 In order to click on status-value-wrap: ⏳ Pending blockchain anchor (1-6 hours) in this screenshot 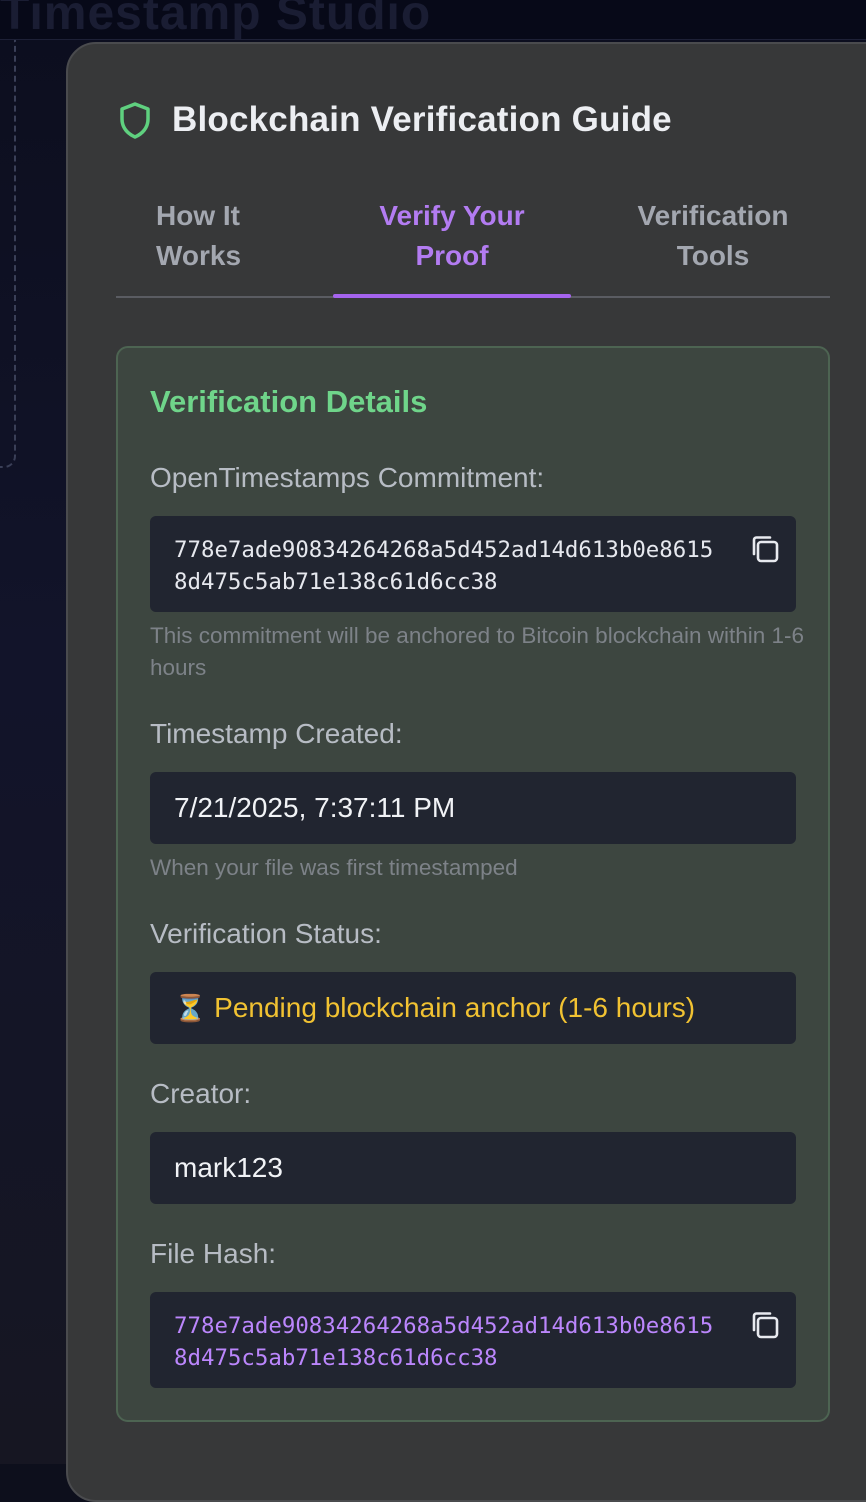, I will do `click(434, 1008)`.